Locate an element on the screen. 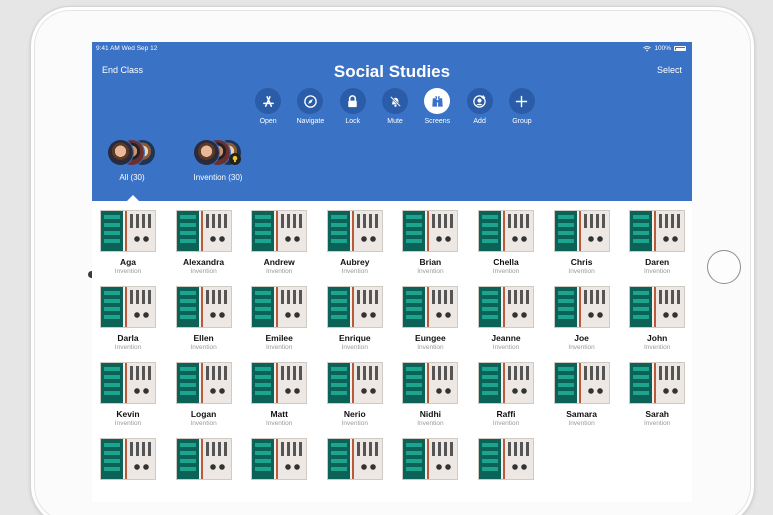 The width and height of the screenshot is (773, 515). group-button: Group is located at coordinates (522, 106).